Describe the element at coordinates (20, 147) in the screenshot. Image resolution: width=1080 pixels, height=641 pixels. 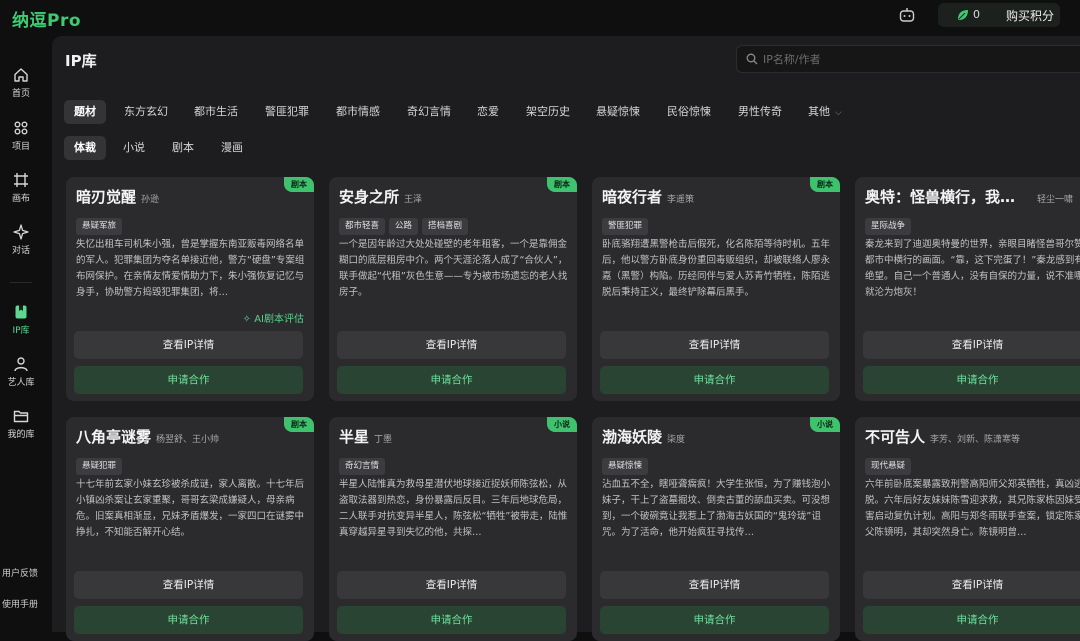
I see `sidebar-item-label: 项目` at that location.